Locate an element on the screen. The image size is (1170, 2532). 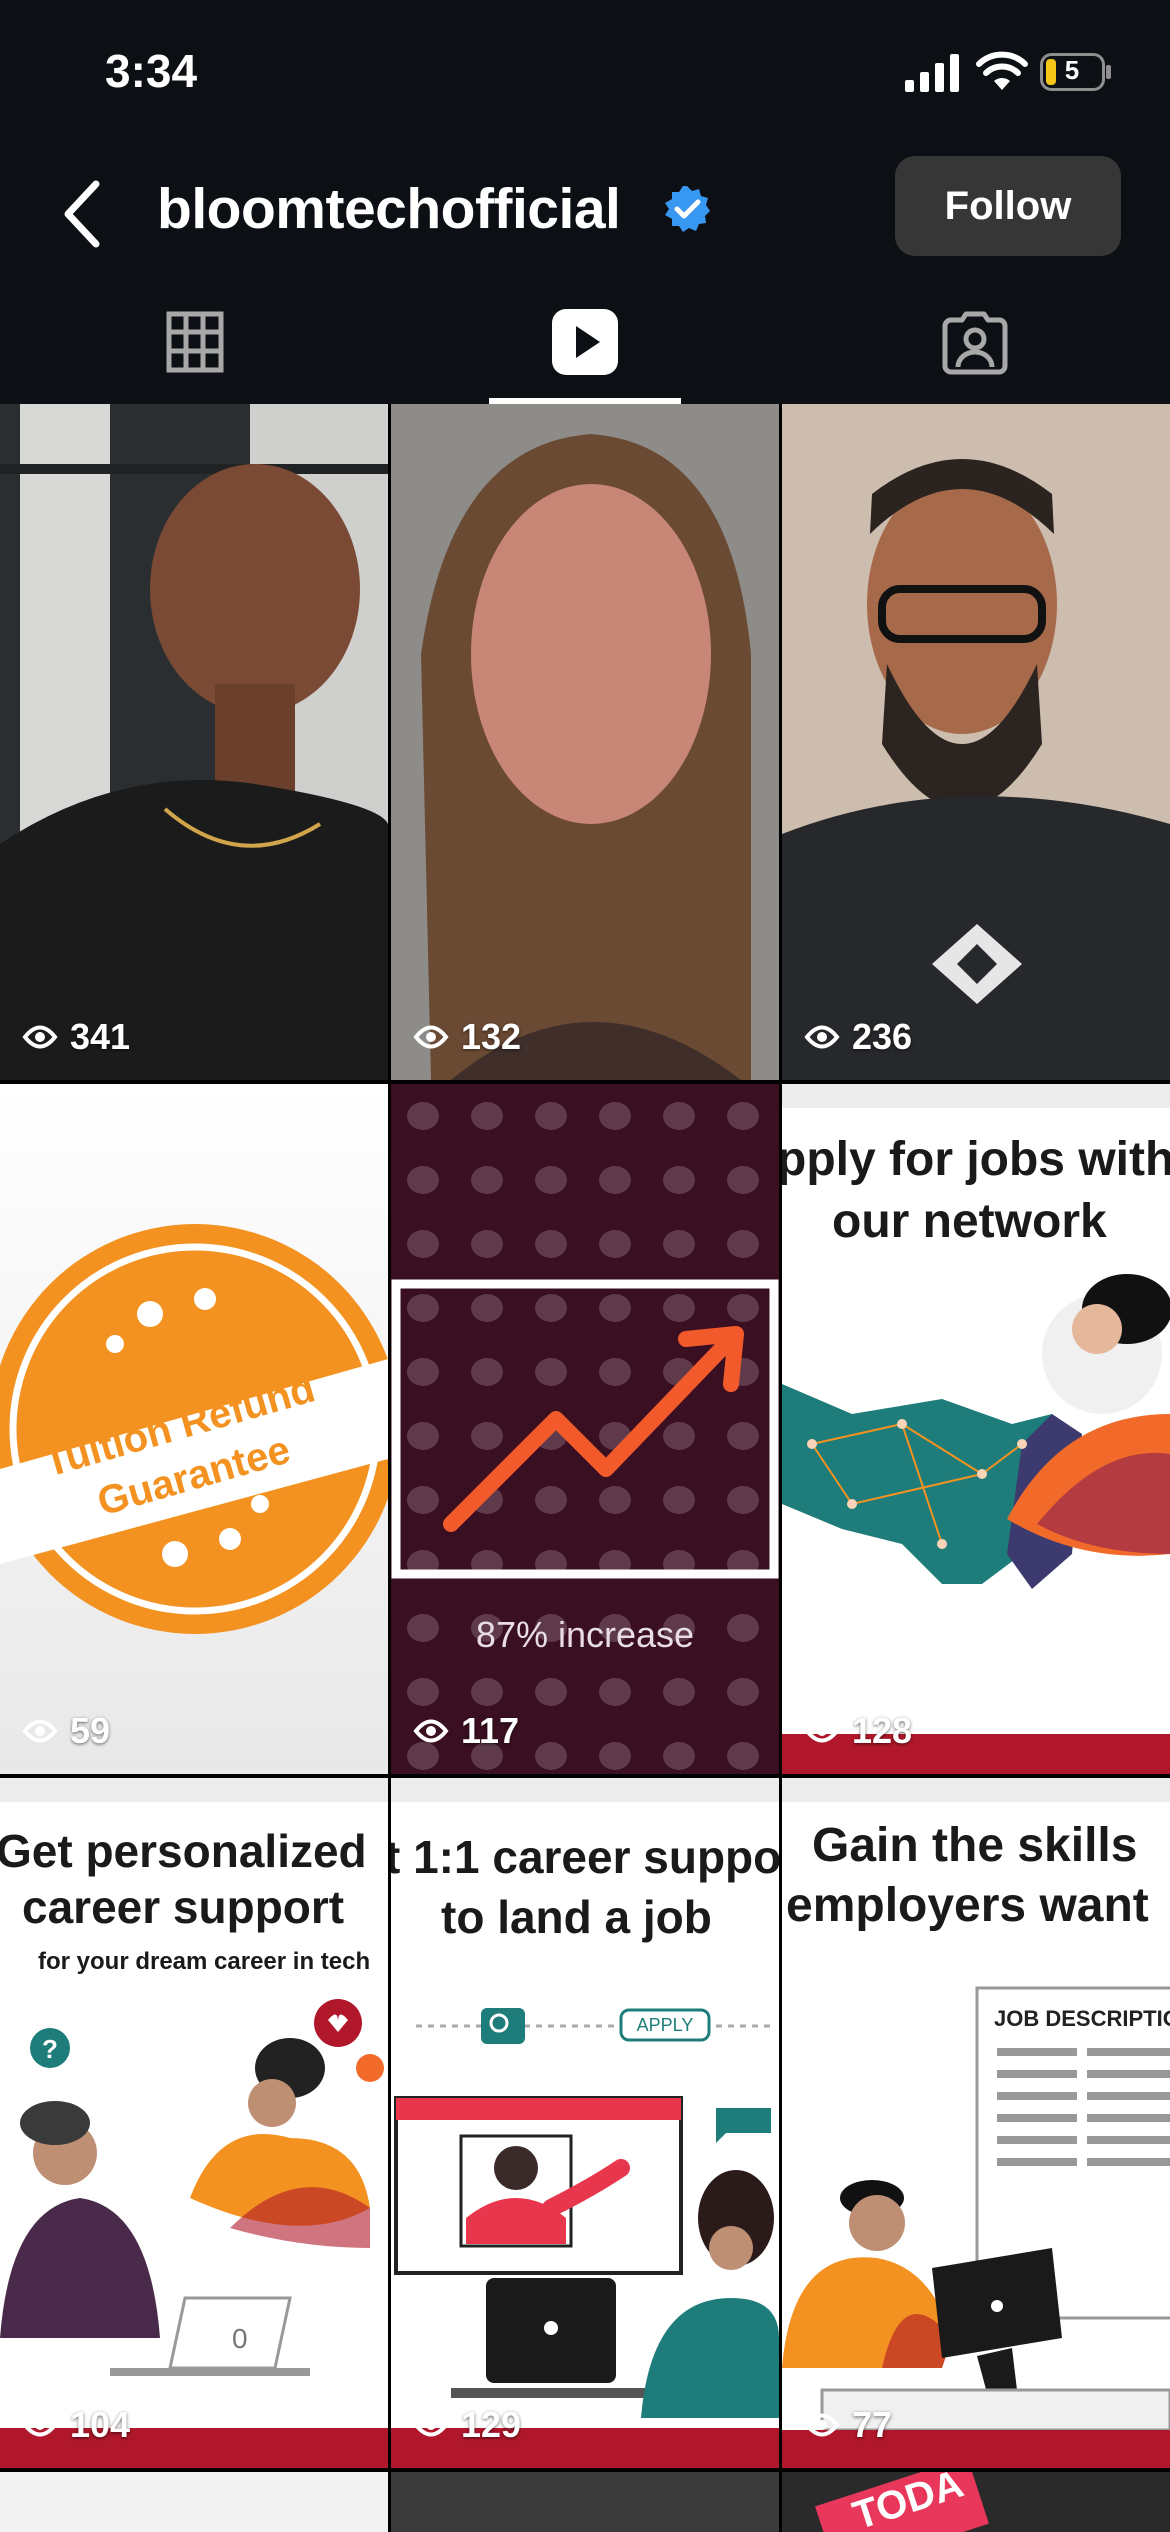
profile-username: bloomtechofficial is located at coordinates (389, 209).